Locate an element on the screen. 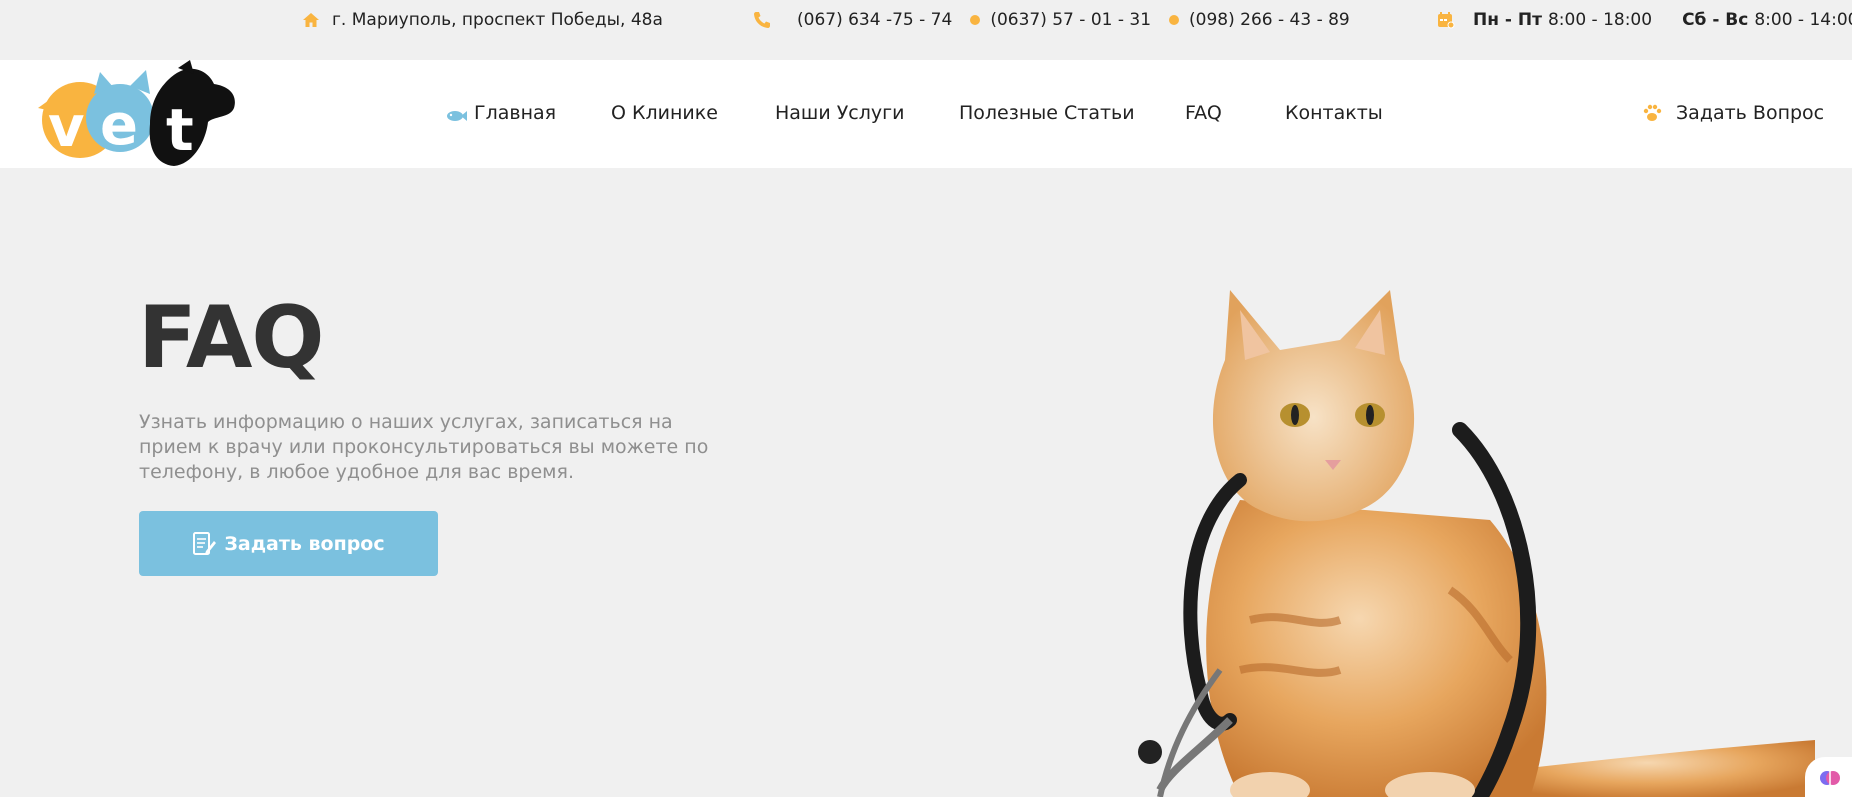 The image size is (1852, 797). nav-label: Полезные Статьи is located at coordinates (1047, 113).